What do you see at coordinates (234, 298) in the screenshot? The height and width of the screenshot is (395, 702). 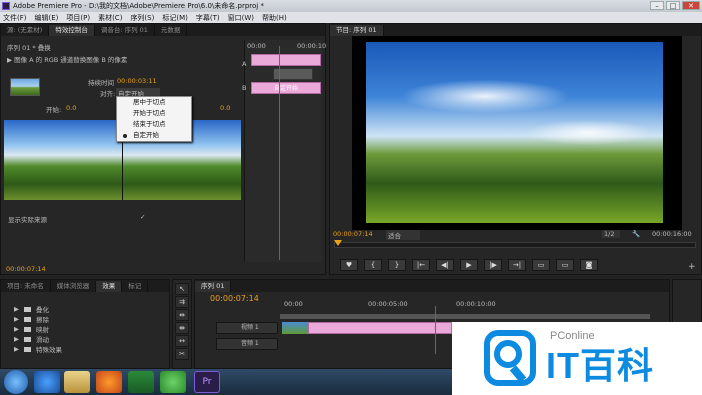 I see `timeline-timecode: 00:00:07:14` at bounding box center [234, 298].